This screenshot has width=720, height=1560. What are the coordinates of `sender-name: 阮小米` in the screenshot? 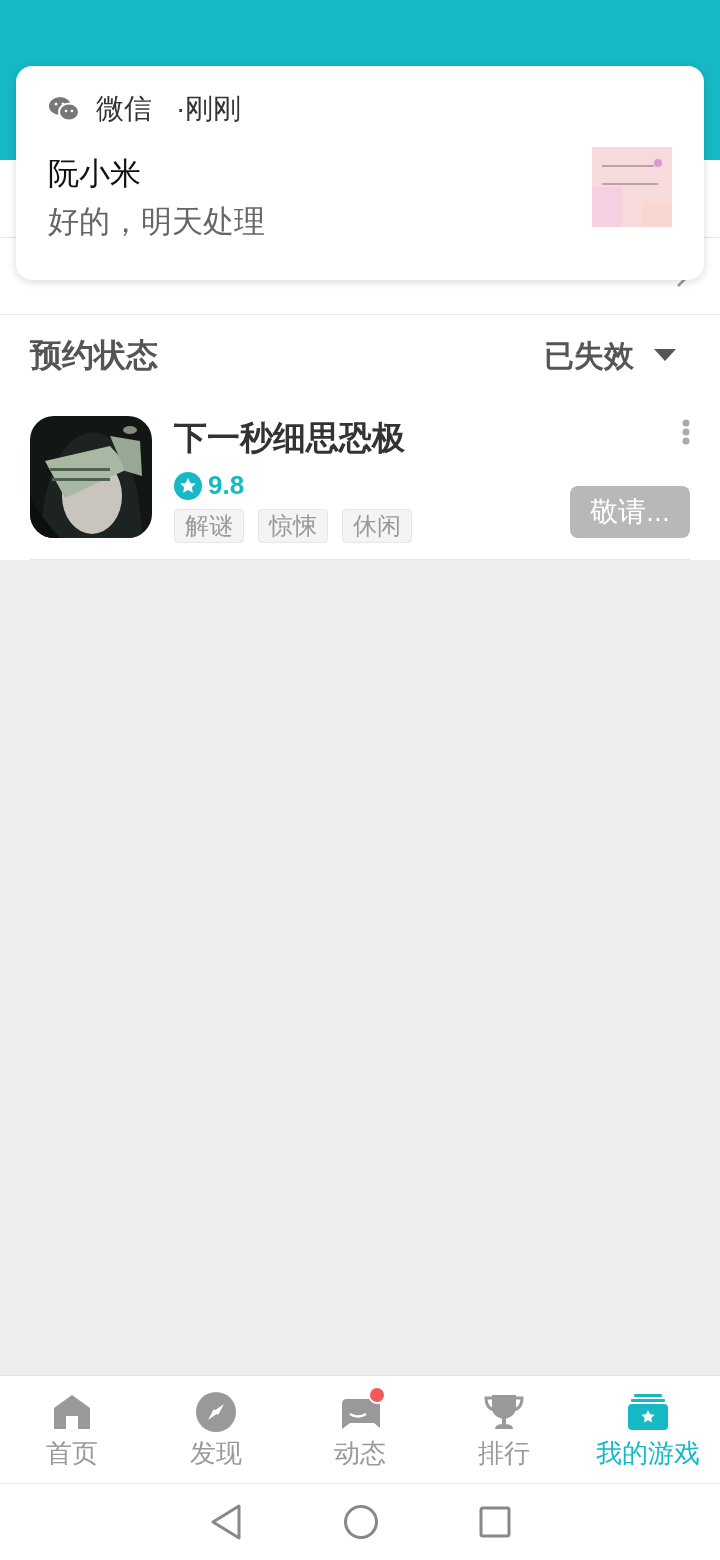 It's located at (95, 174).